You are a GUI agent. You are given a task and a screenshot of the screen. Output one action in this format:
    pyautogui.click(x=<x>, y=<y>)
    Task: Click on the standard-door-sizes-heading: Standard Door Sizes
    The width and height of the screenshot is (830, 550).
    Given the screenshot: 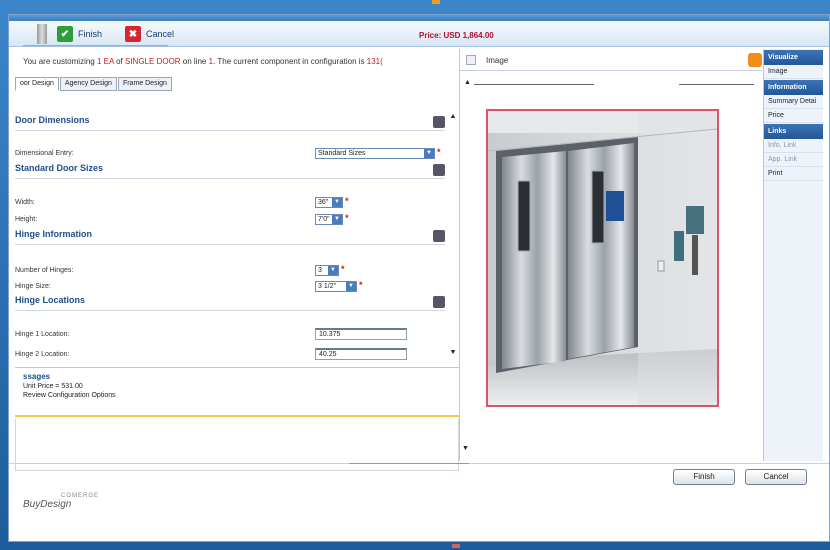 What is the action you would take?
    pyautogui.click(x=59, y=168)
    